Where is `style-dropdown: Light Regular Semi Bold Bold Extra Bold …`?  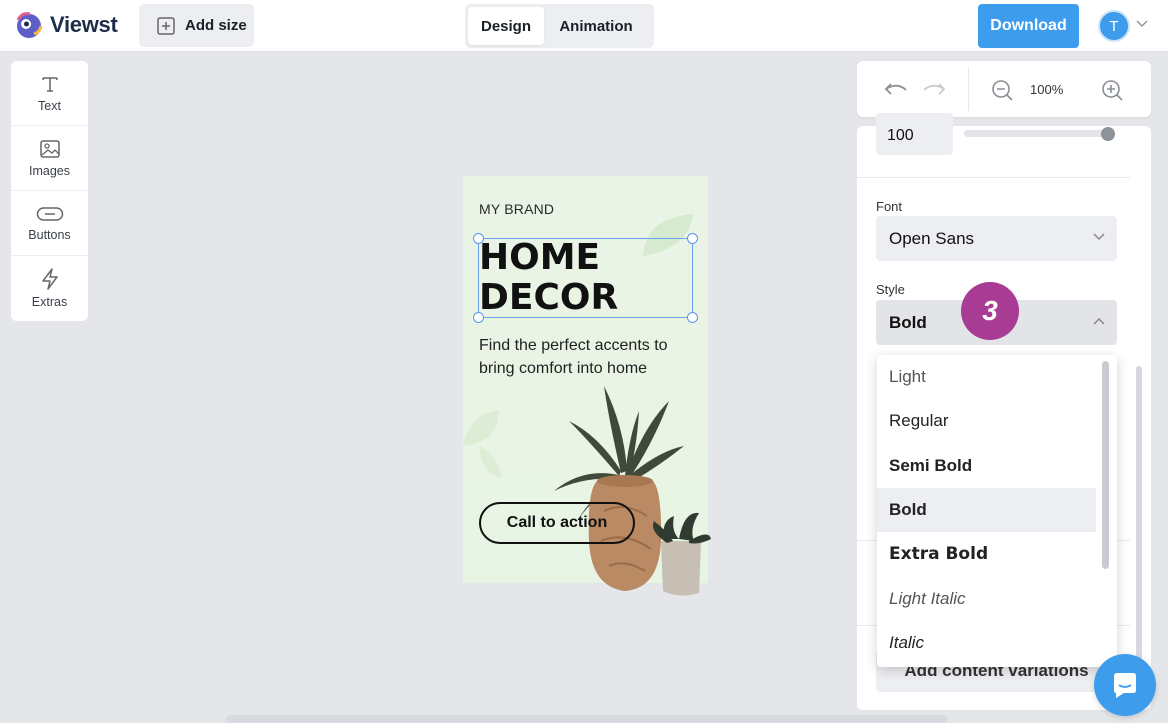 style-dropdown: Light Regular Semi Bold Bold Extra Bold … is located at coordinates (997, 511).